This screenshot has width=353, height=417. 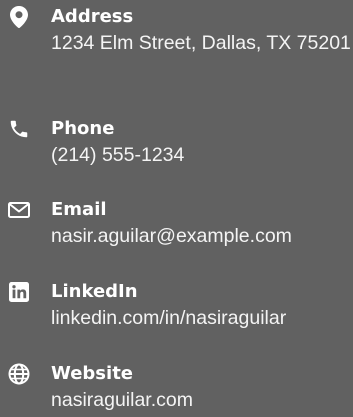 I want to click on linkedin-label: LinkedIn, so click(x=94, y=291).